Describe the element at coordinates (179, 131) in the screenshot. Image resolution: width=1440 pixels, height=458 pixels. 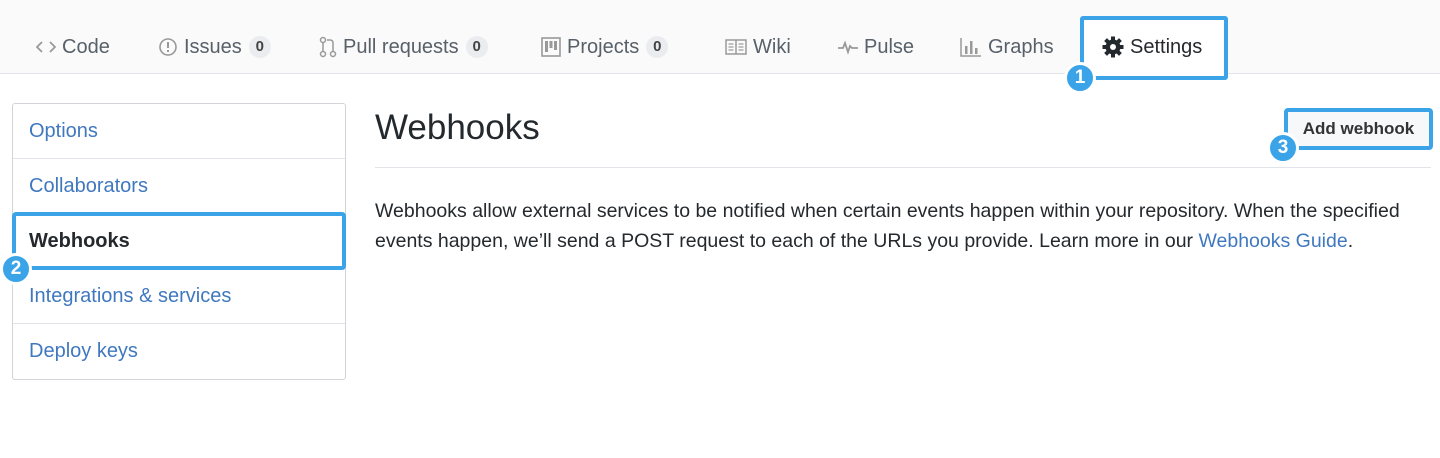
I see `sidebar-item-options: Options` at that location.